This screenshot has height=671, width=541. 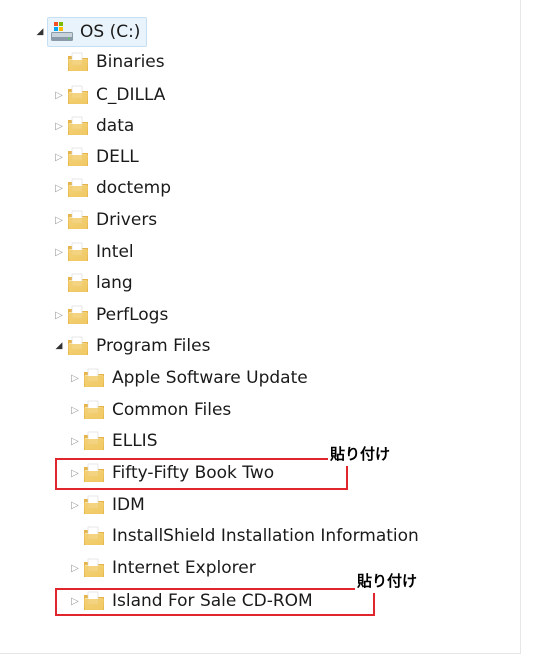 I want to click on tree-node-data: ▷ data, so click(x=93, y=126).